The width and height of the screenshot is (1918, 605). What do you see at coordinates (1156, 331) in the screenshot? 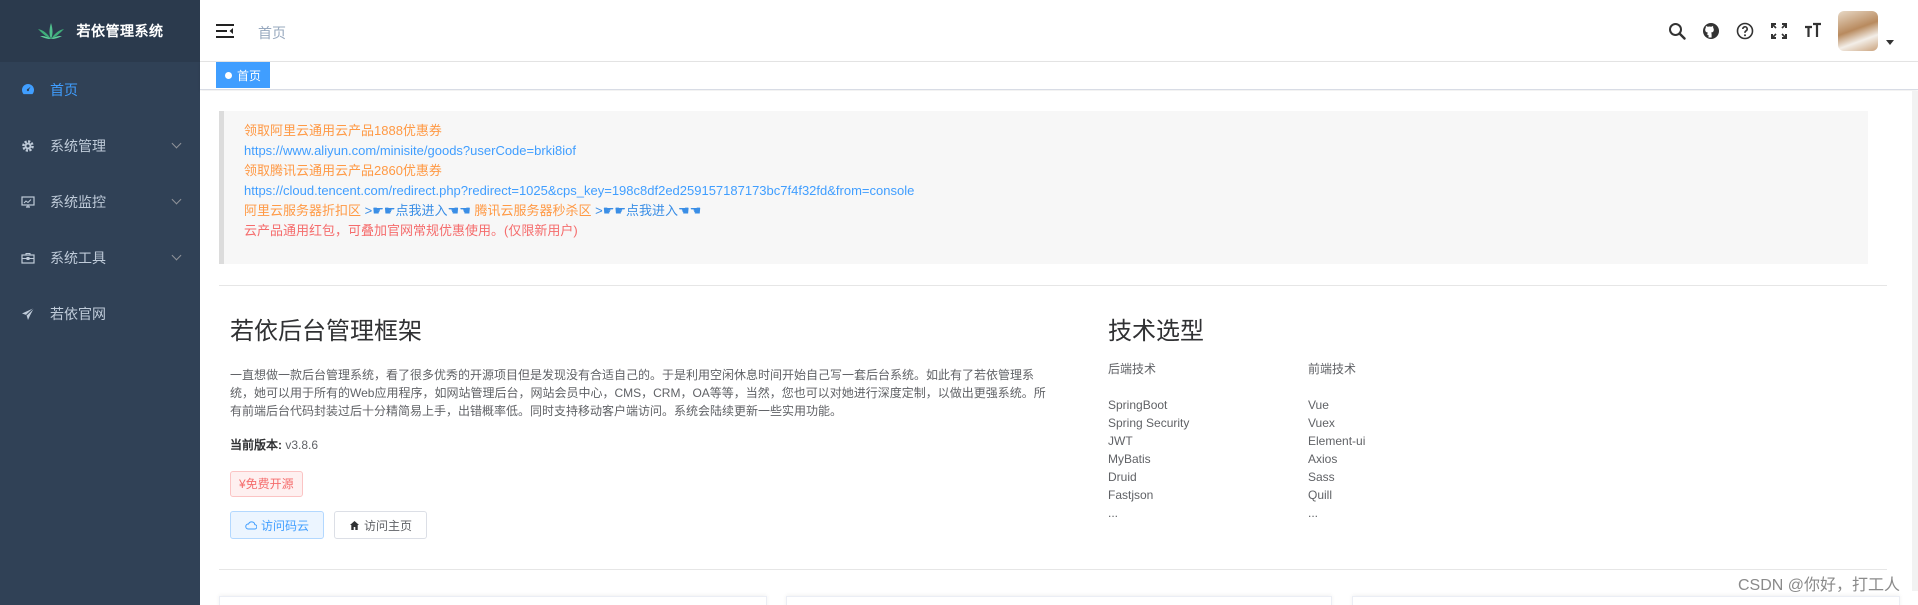
I see `tech-title: 技术选型` at bounding box center [1156, 331].